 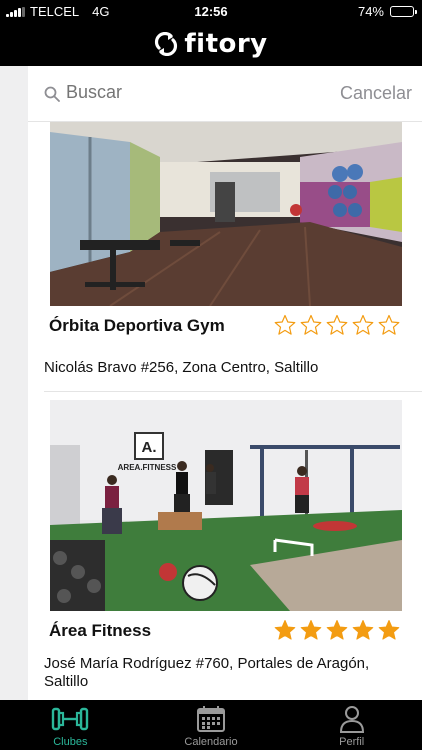 I want to click on app-header: fitory, so click(x=211, y=44).